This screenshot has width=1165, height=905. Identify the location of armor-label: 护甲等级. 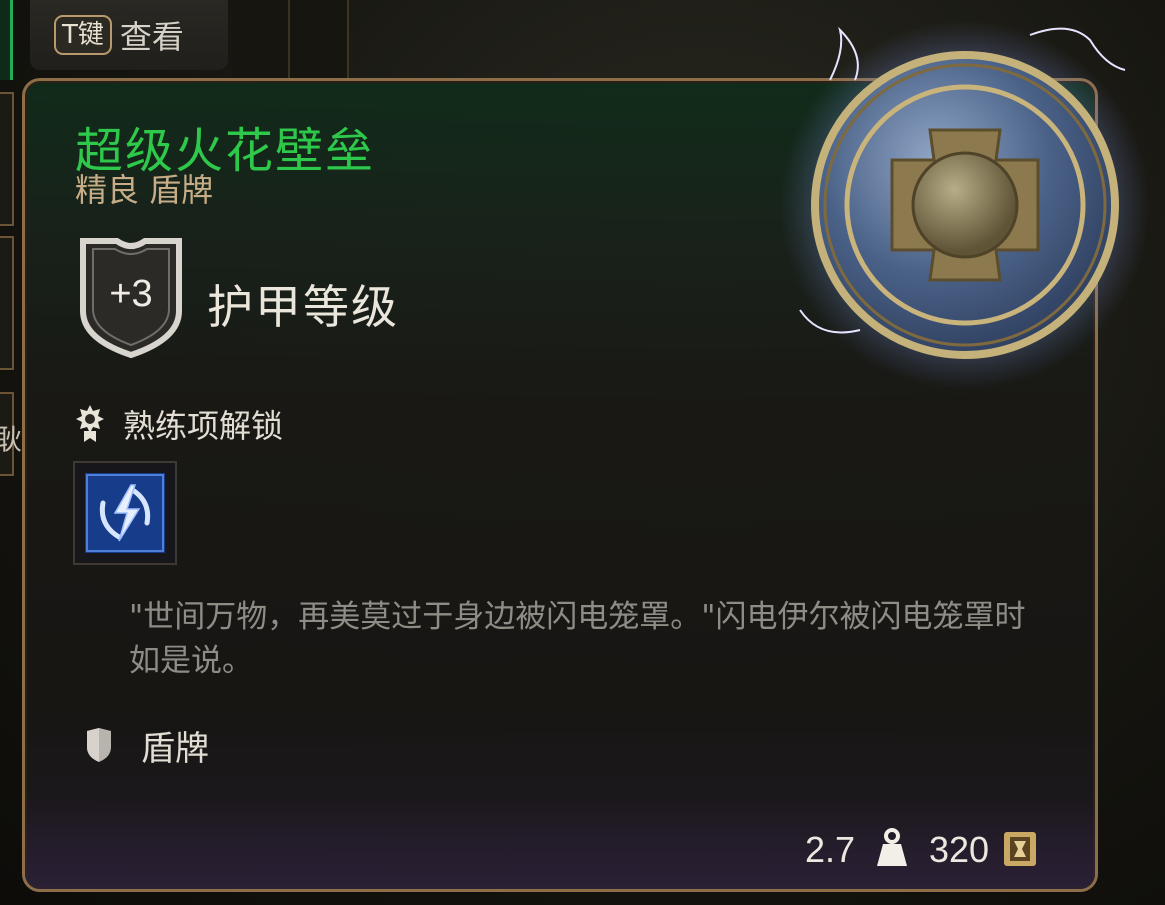
(303, 307).